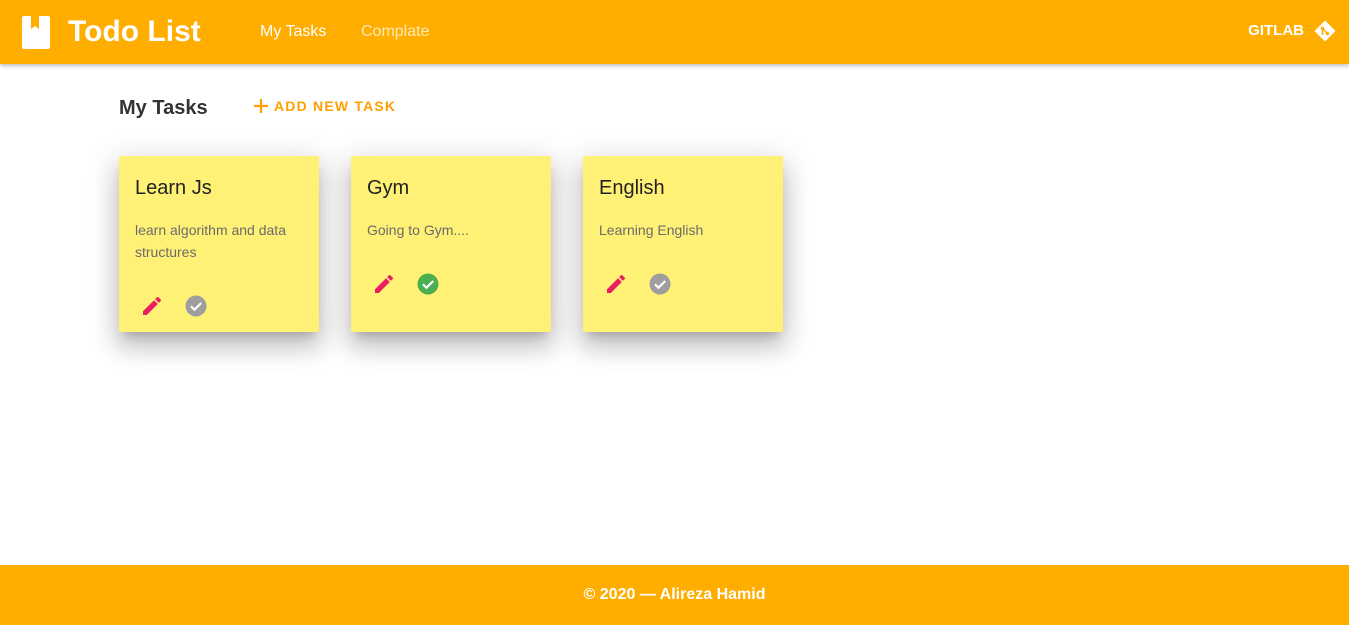  What do you see at coordinates (683, 244) in the screenshot?
I see `task-card: English Learning English` at bounding box center [683, 244].